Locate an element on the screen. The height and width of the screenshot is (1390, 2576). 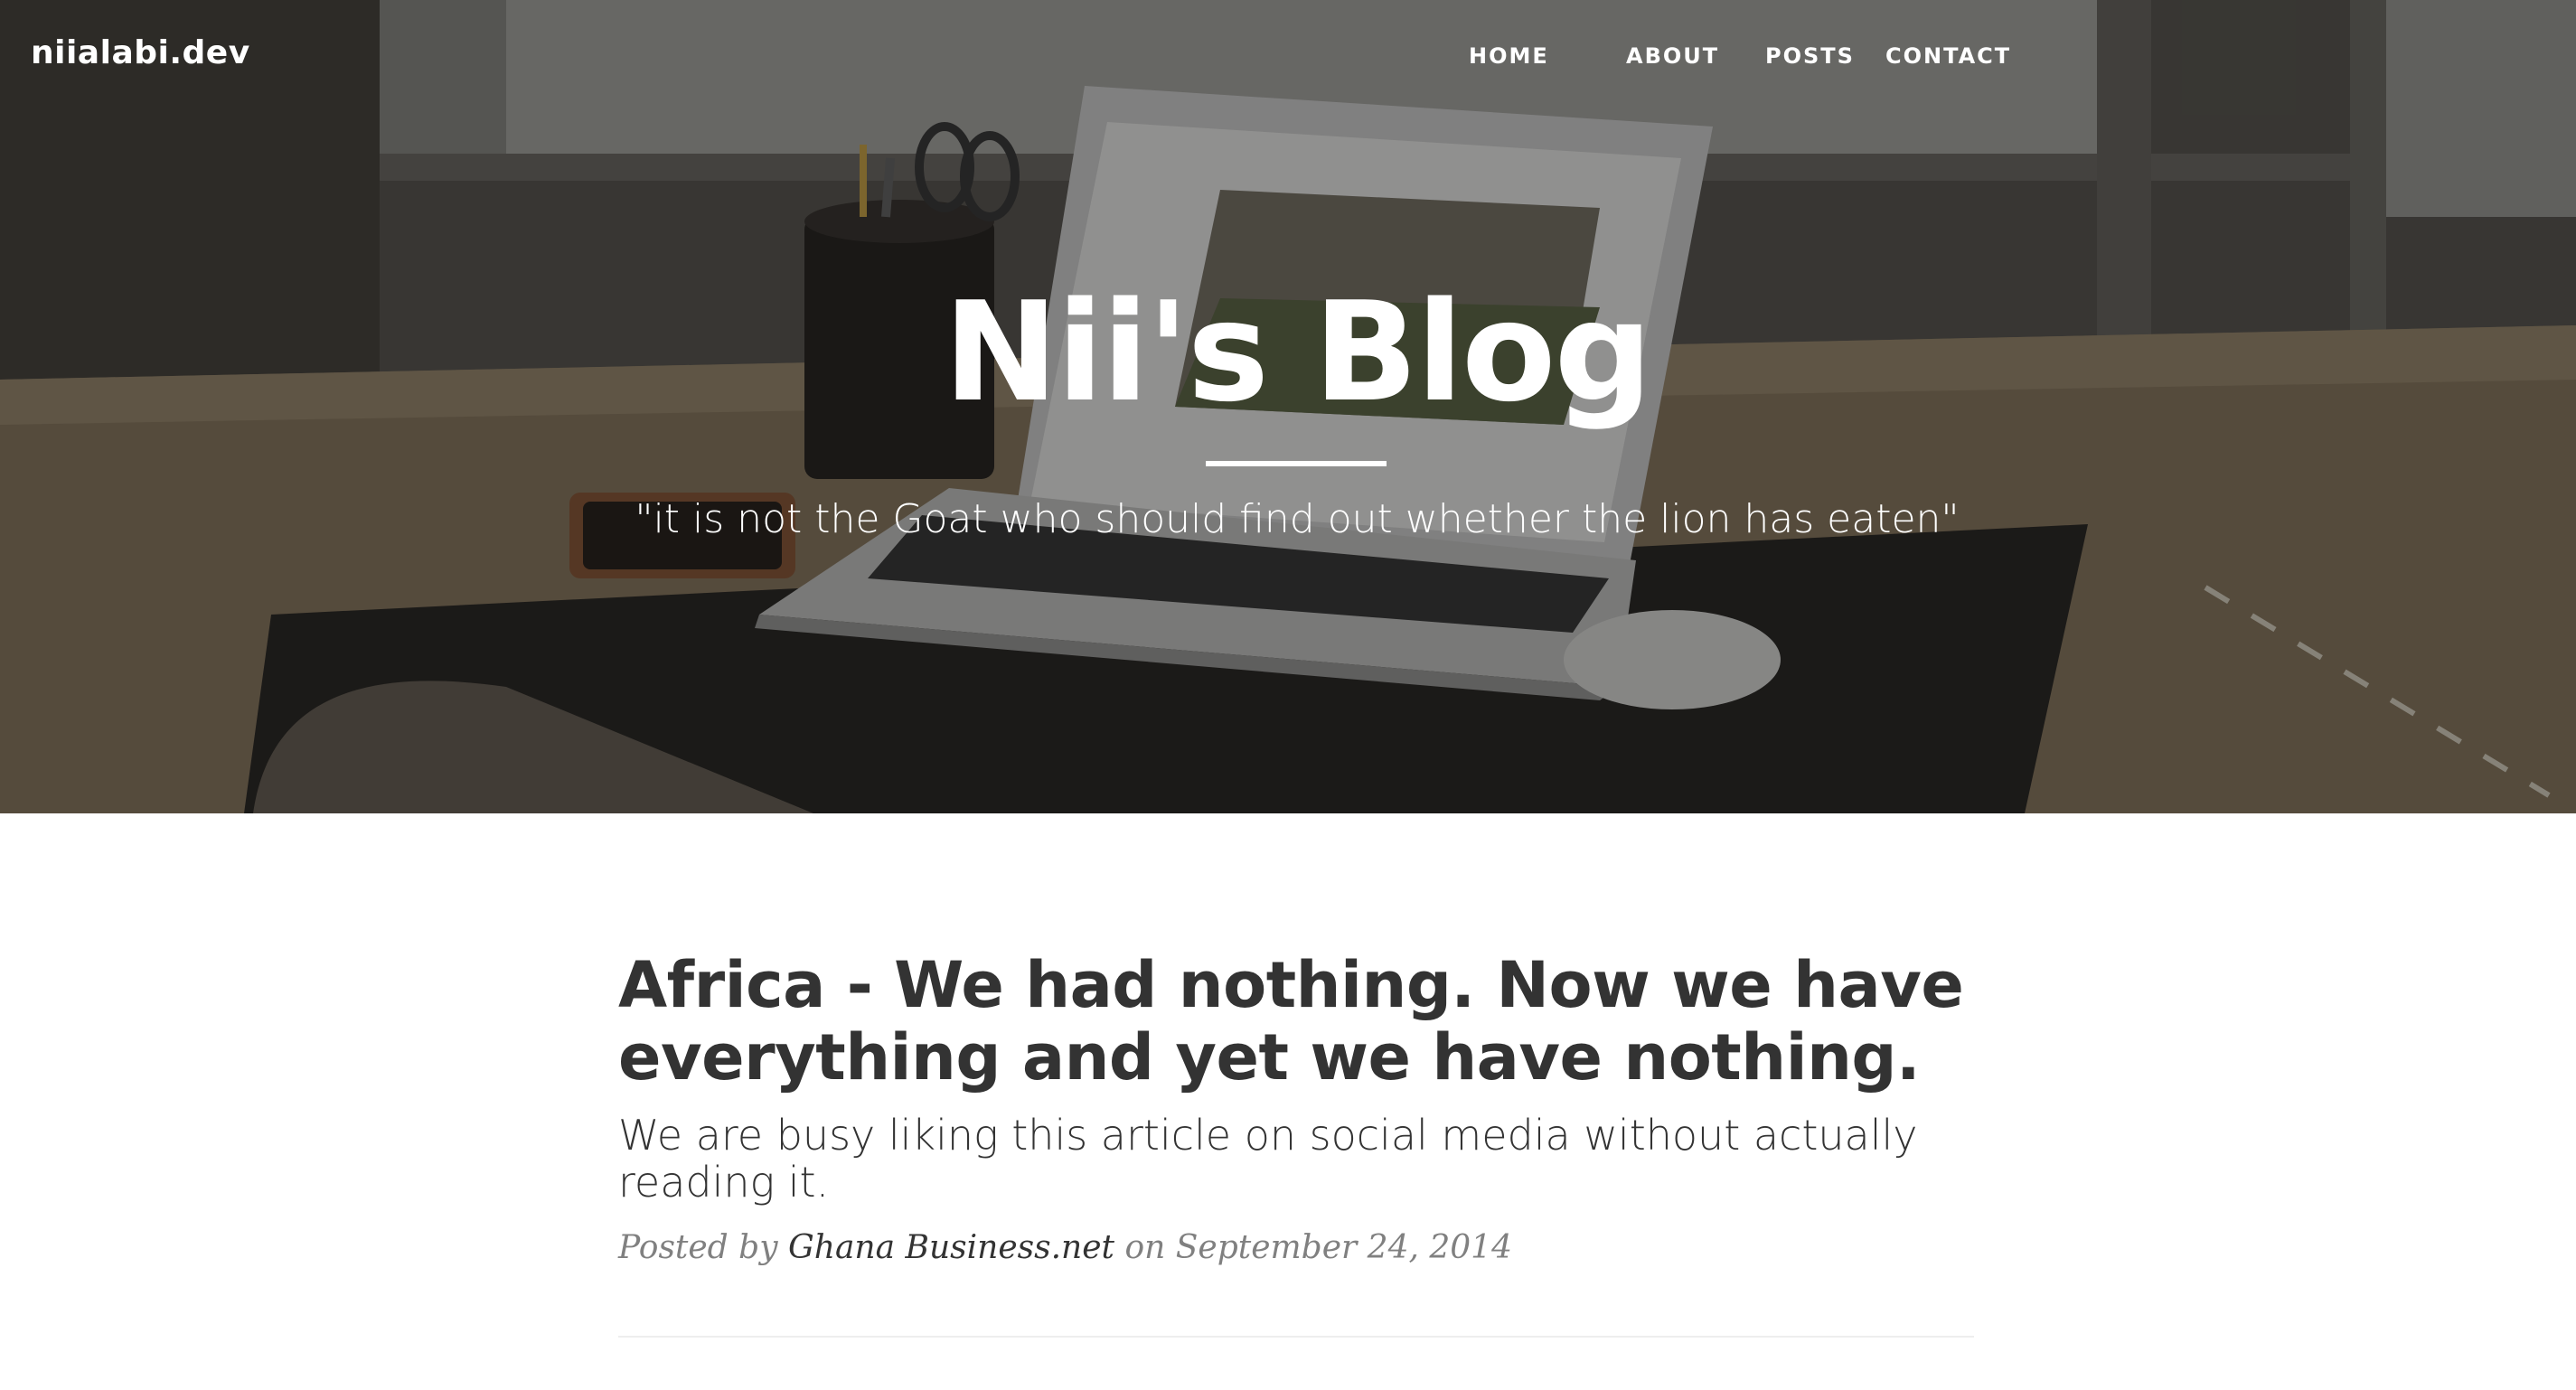
title-divider is located at coordinates (1296, 464).